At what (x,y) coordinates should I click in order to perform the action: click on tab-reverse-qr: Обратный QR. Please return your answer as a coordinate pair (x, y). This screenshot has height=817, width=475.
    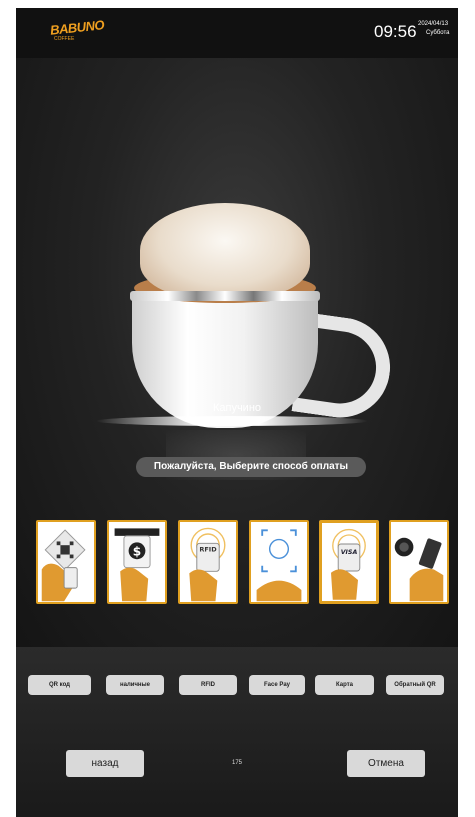
    Looking at the image, I should click on (415, 685).